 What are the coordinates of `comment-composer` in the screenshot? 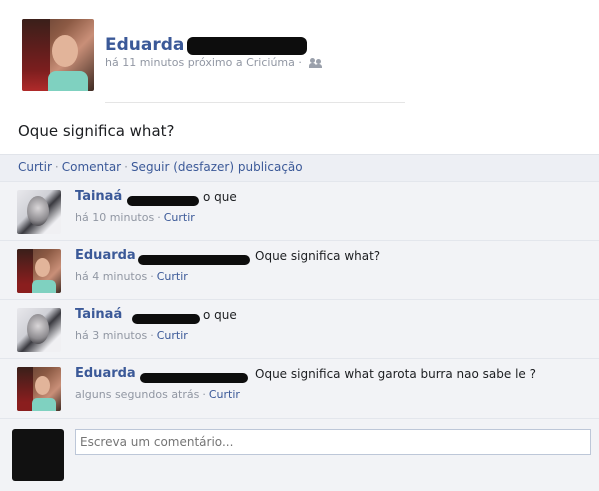 It's located at (299, 454).